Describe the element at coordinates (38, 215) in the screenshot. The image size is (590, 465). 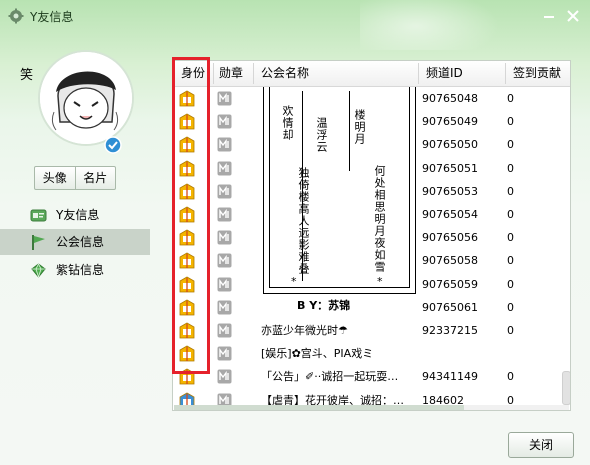
I see `id-card-icon` at that location.